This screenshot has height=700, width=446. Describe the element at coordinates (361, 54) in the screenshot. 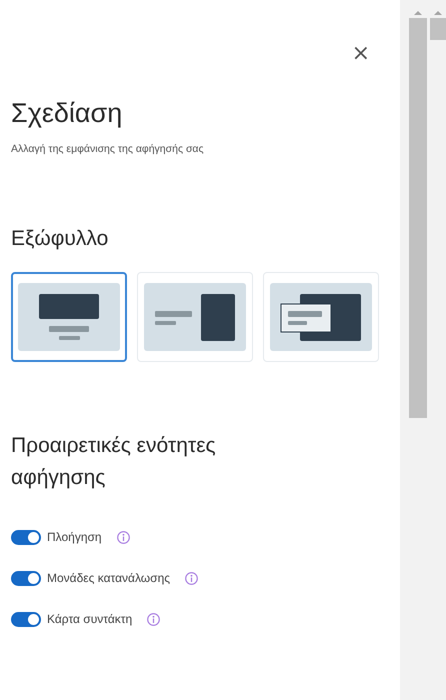

I see `close-button: ×` at that location.